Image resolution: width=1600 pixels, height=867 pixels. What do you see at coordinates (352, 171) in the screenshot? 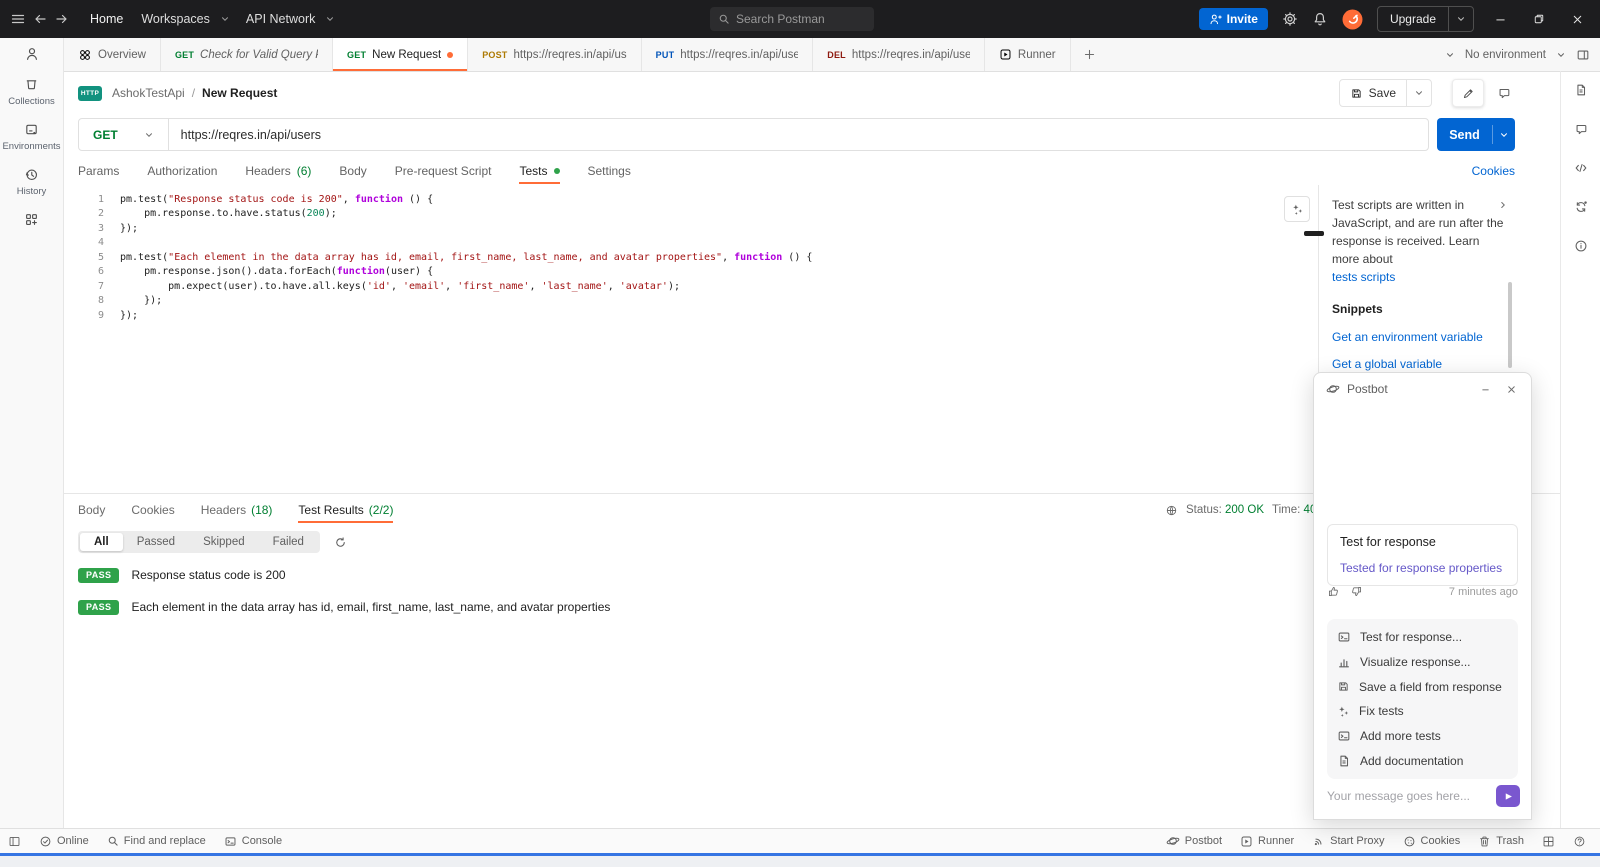
I see `request-tab-body: Body` at bounding box center [352, 171].